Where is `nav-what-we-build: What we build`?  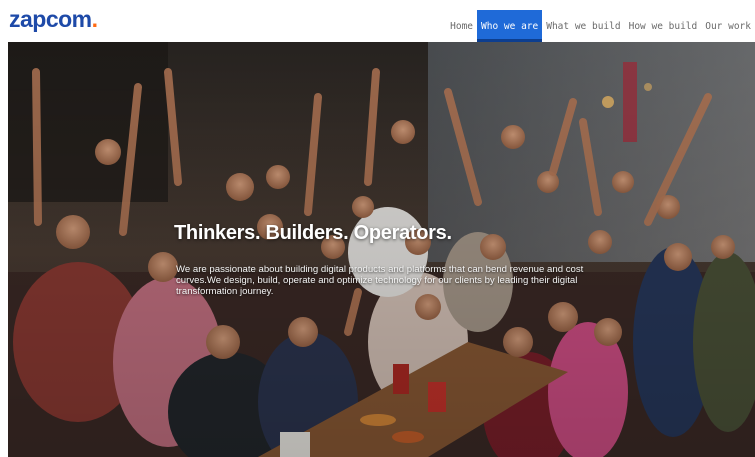
nav-what-we-build: What we build is located at coordinates (583, 26).